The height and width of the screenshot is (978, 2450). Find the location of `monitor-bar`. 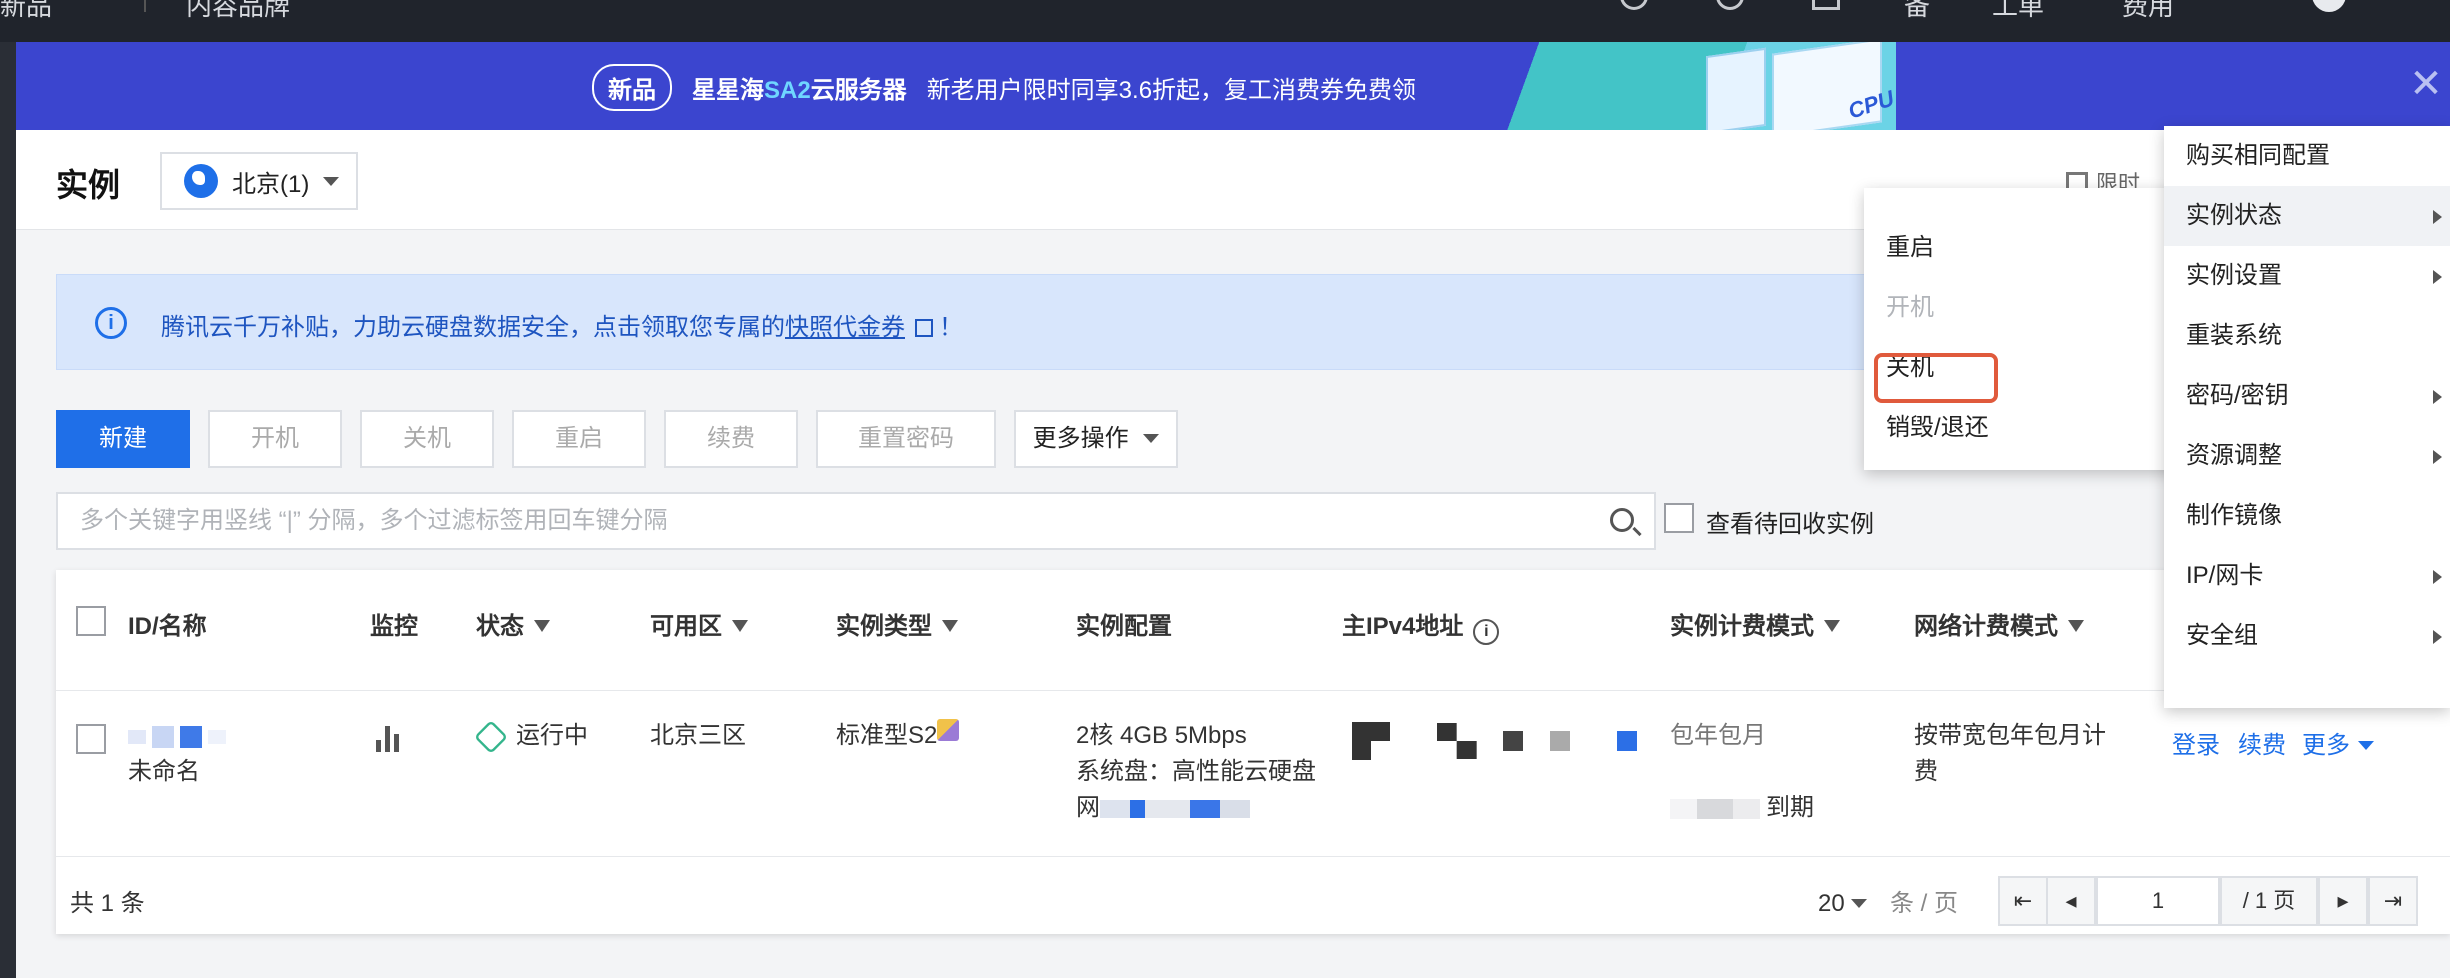

monitor-bar is located at coordinates (396, 743).